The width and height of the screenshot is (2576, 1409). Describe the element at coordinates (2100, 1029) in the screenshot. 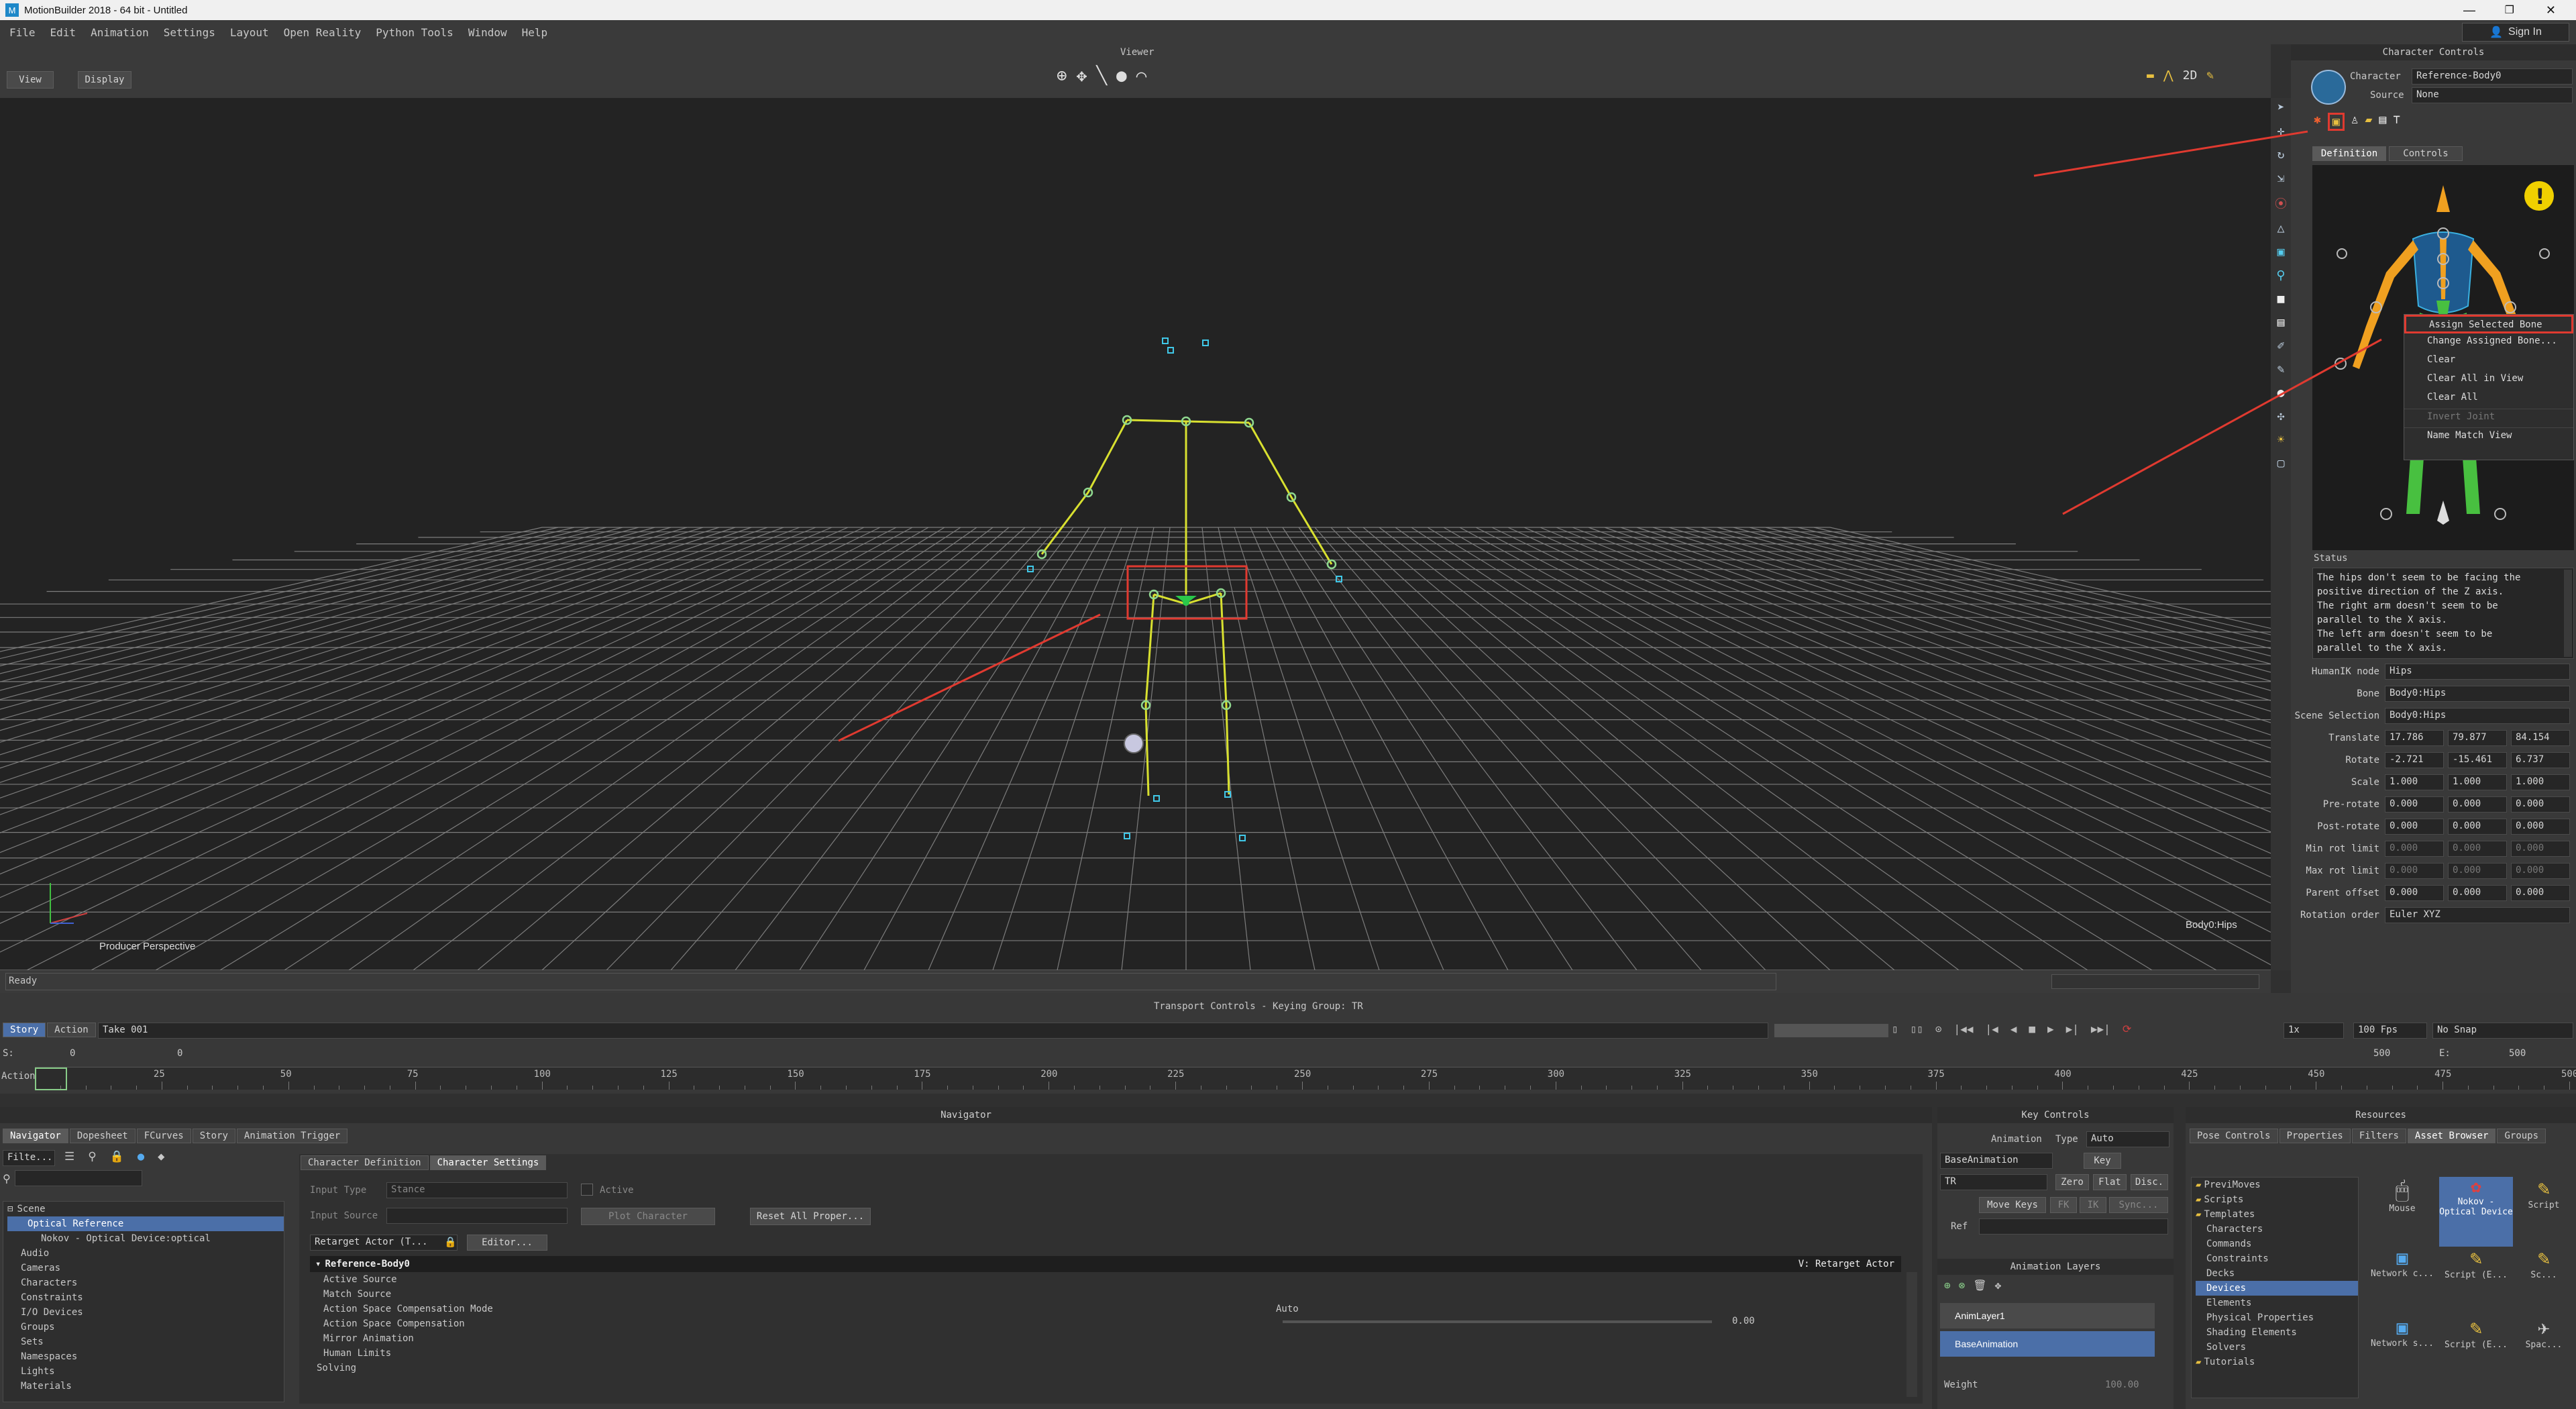

I see `go-end-icon: ▶▶|` at that location.